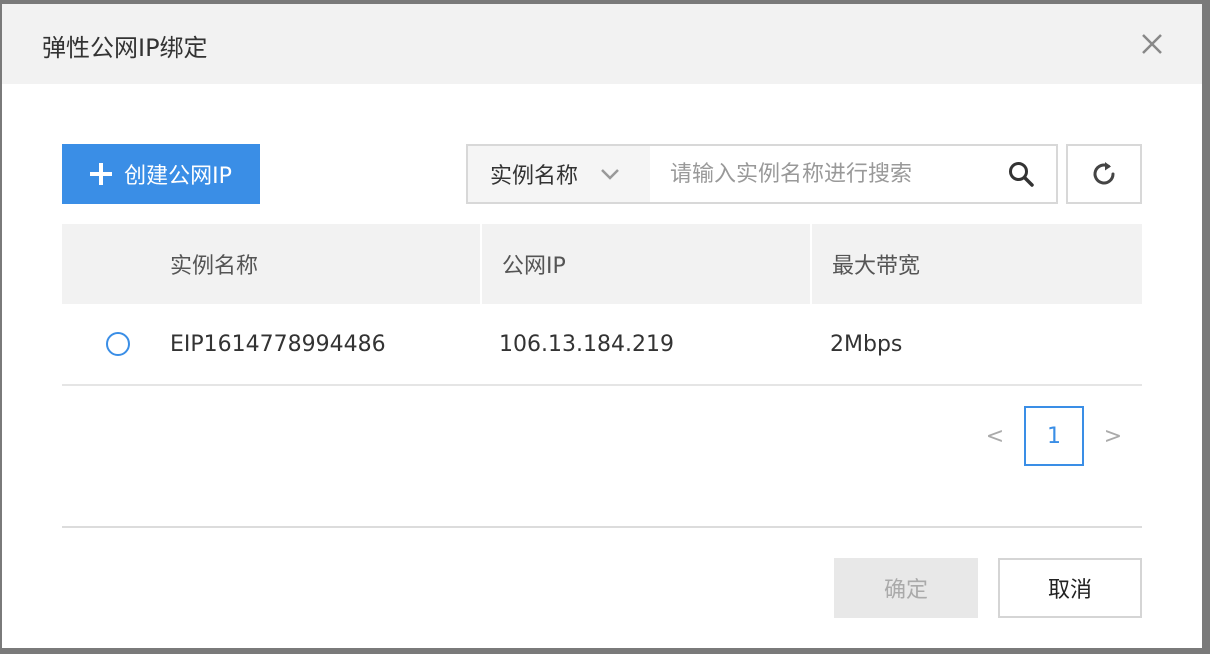 The height and width of the screenshot is (654, 1210). What do you see at coordinates (906, 588) in the screenshot?
I see `confirm-button: 确定` at bounding box center [906, 588].